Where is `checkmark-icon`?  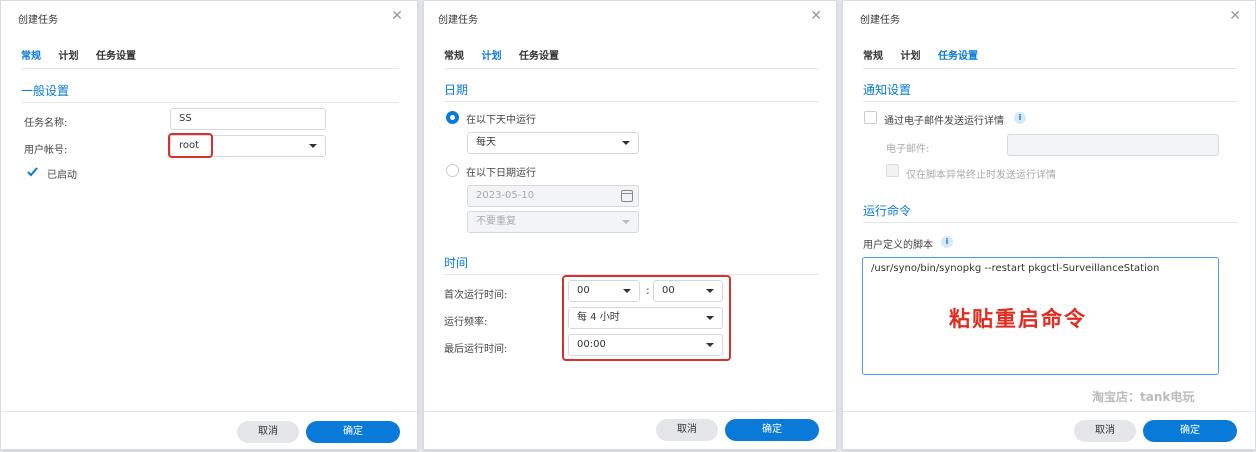 checkmark-icon is located at coordinates (32, 171).